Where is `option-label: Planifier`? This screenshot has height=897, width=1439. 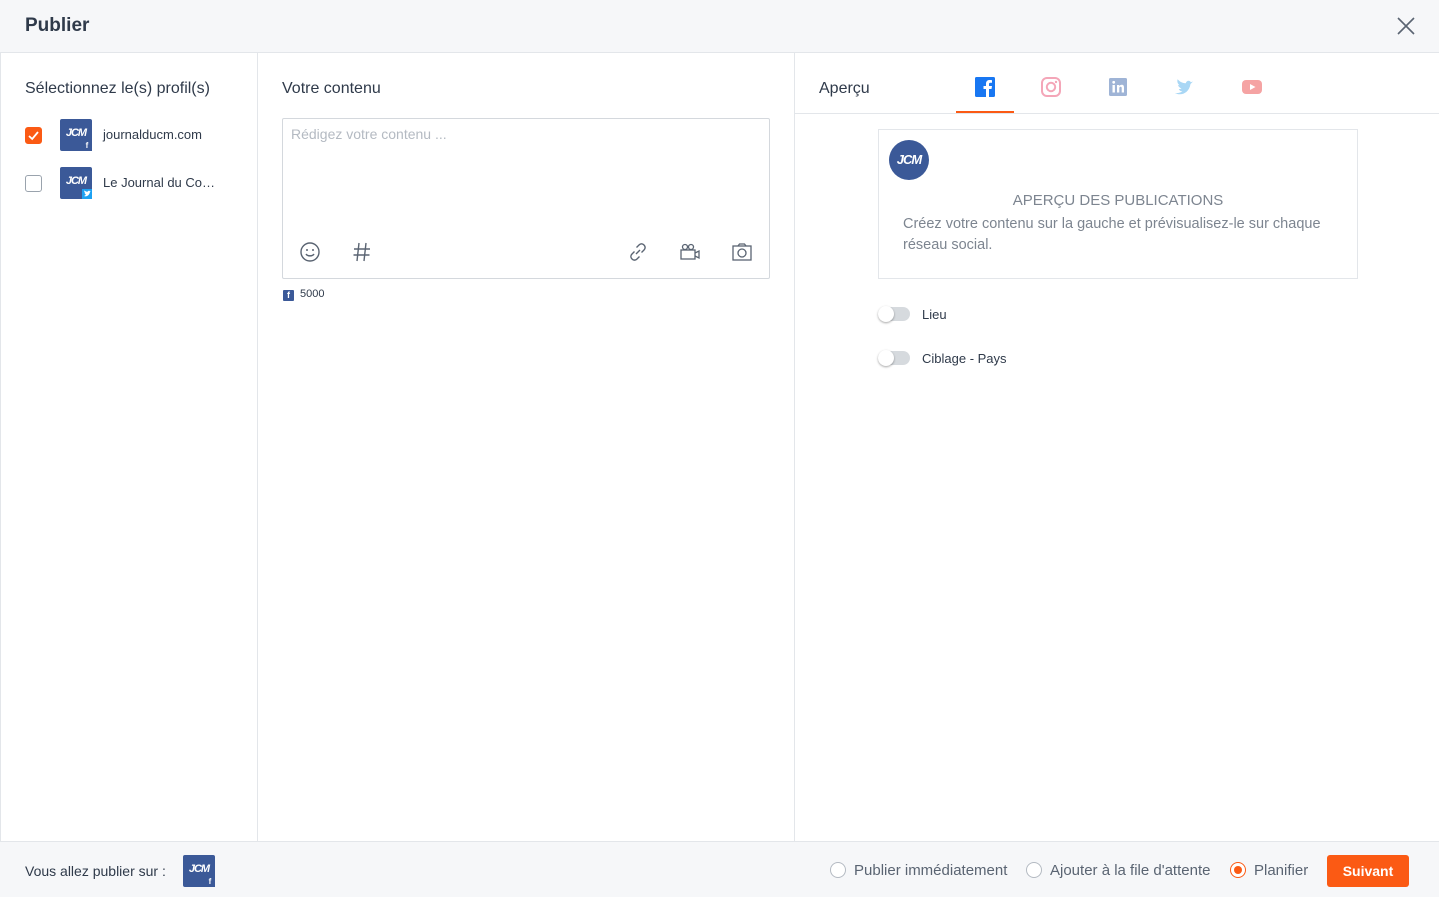 option-label: Planifier is located at coordinates (1281, 870).